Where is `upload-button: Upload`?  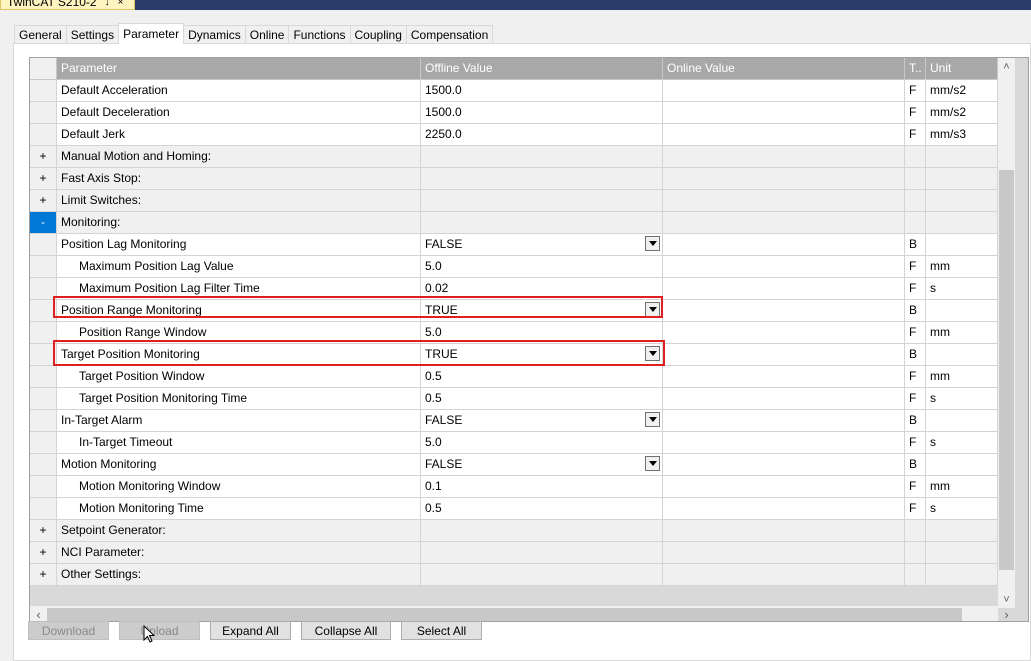 upload-button: Upload is located at coordinates (159, 630).